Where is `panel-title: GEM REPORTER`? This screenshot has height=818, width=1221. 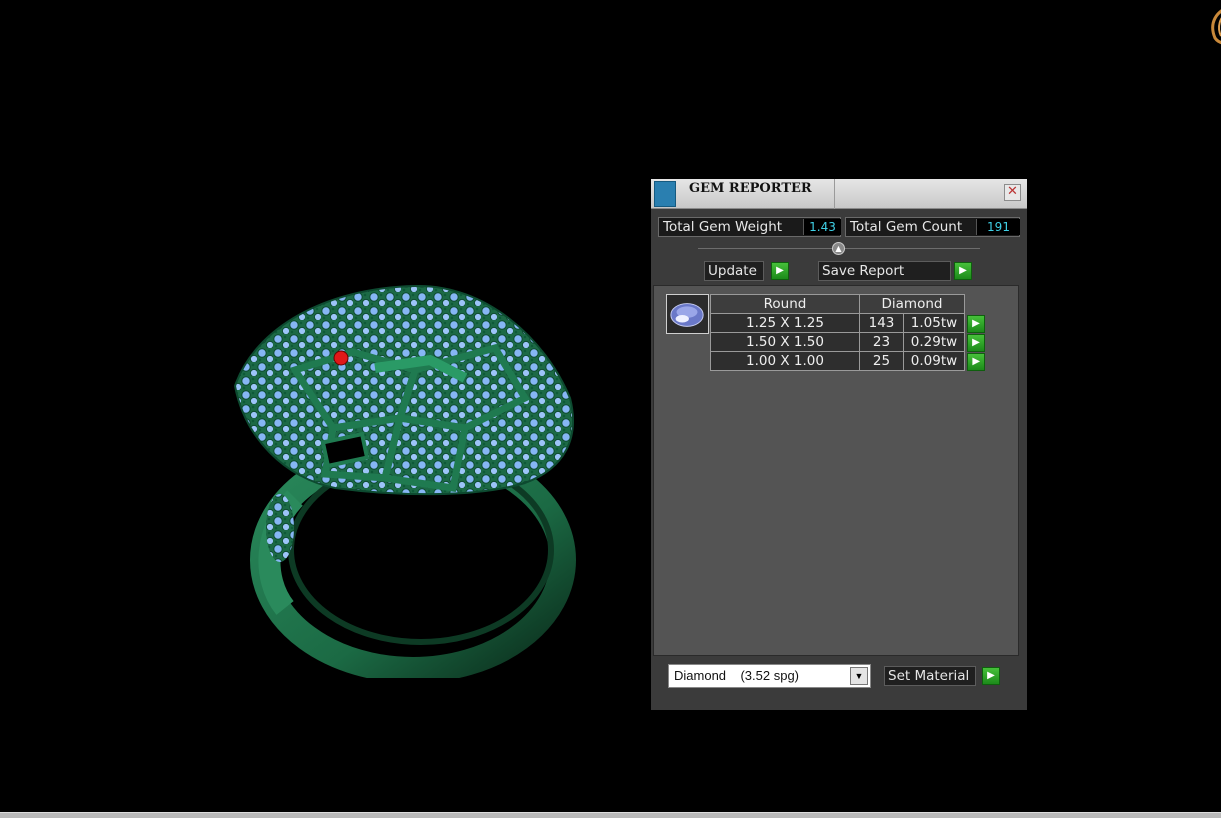 panel-title: GEM REPORTER is located at coordinates (750, 188).